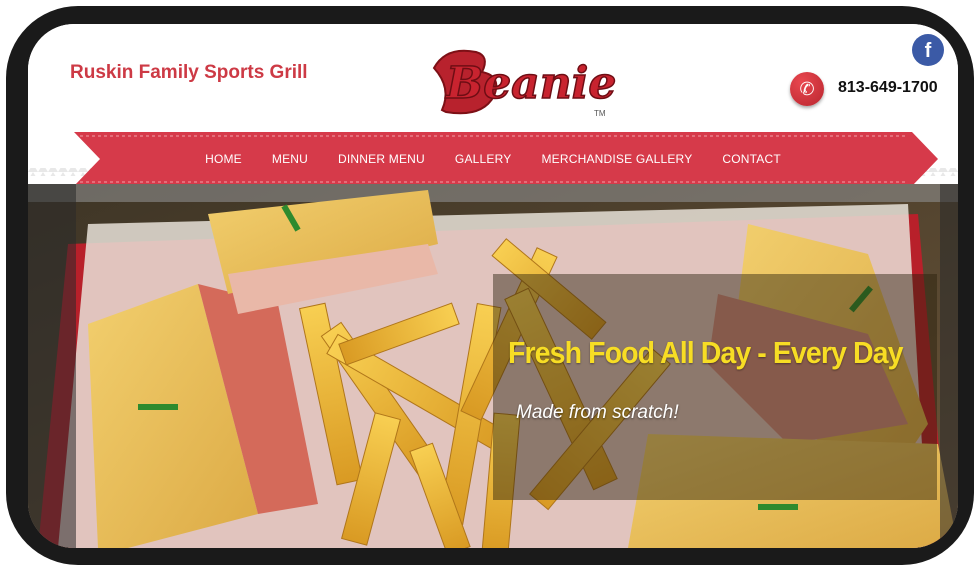 The image size is (980, 571). Describe the element at coordinates (597, 412) in the screenshot. I see `hero-subtitle: Made from scratch!` at that location.